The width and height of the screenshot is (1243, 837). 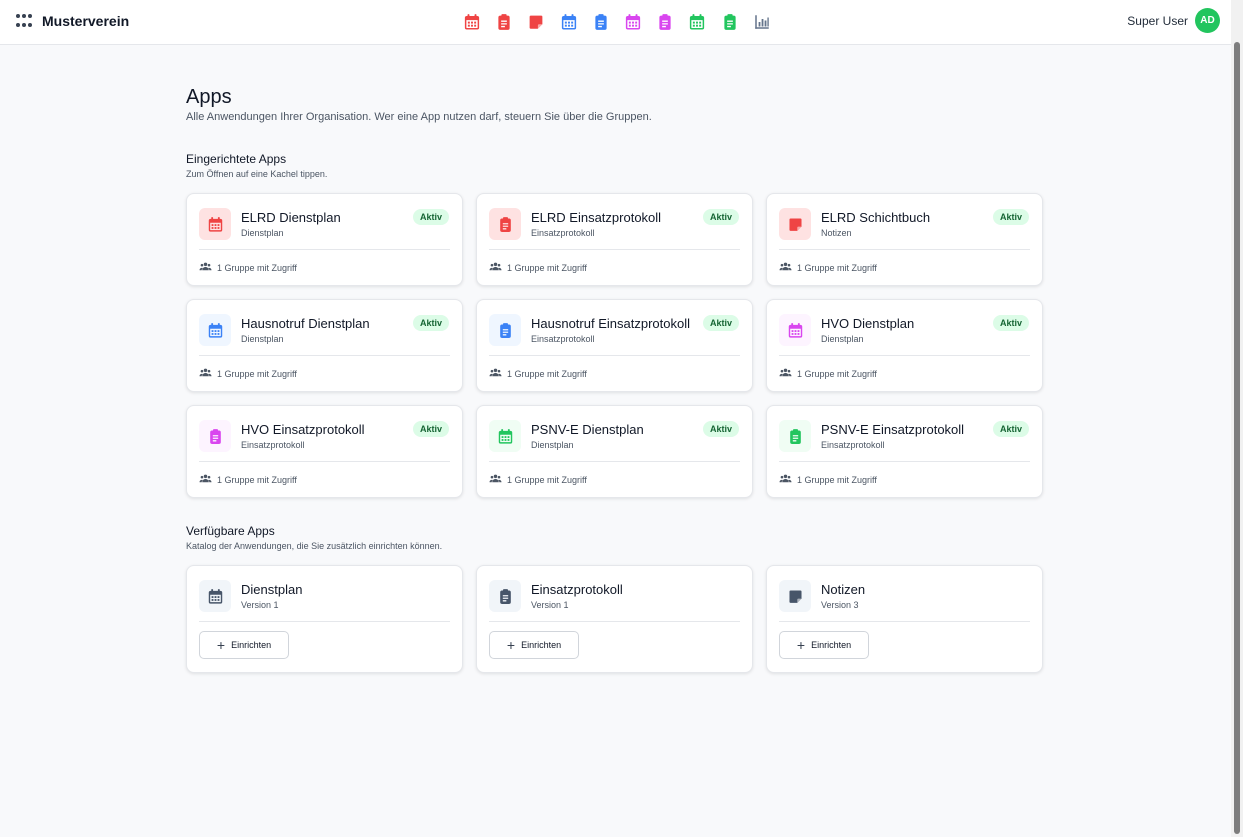 I want to click on scrollbar, so click(x=1237, y=418).